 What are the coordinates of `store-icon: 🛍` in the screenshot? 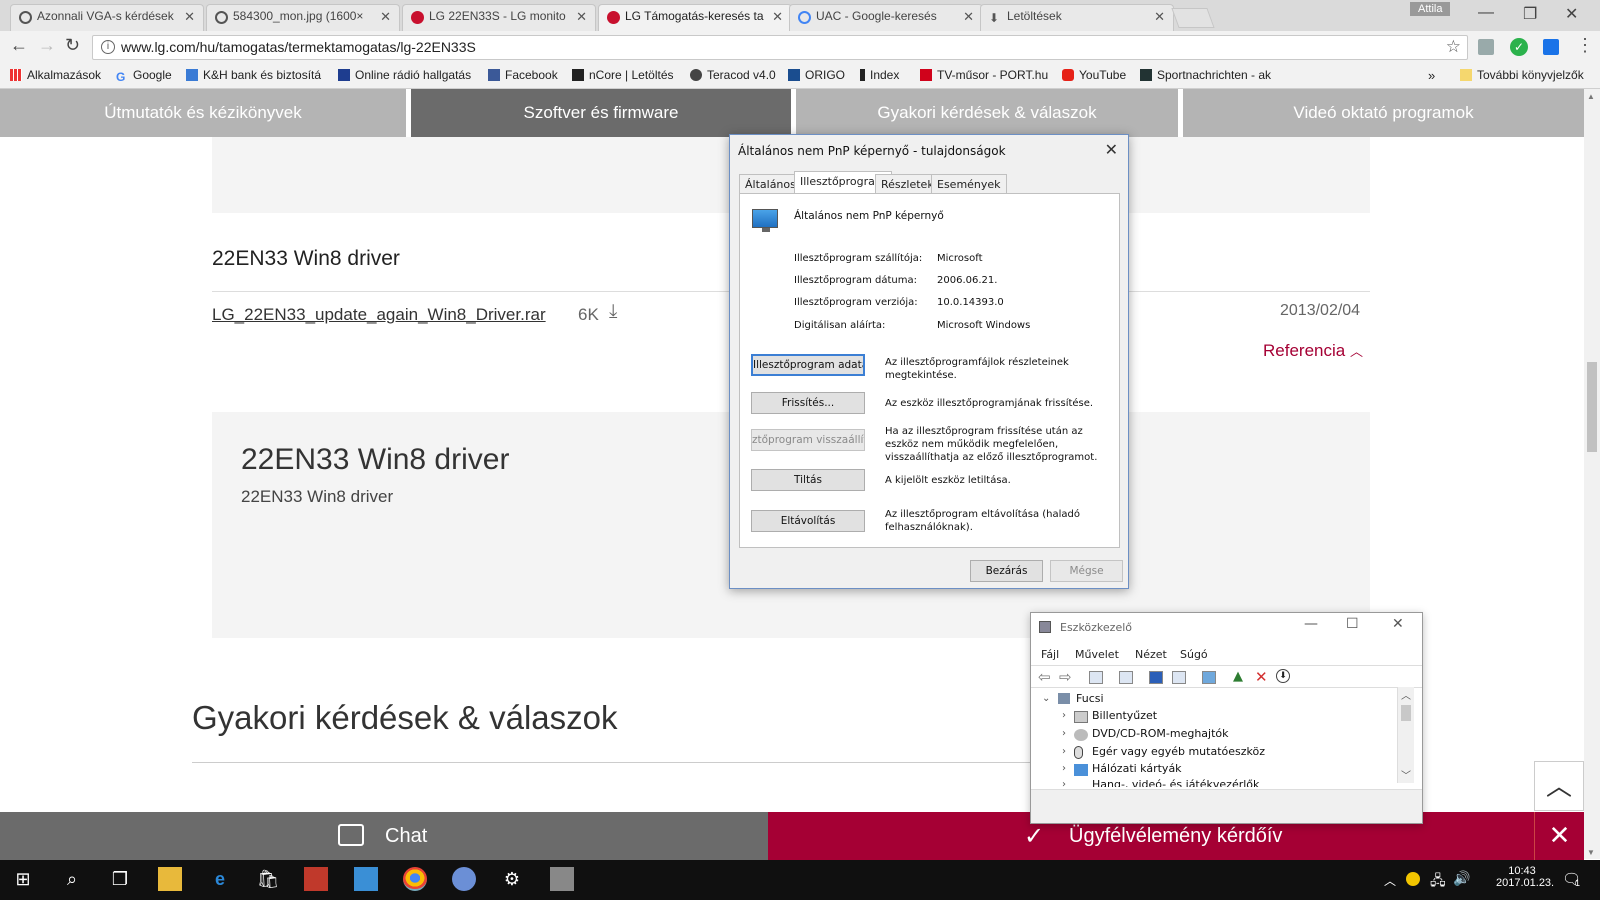 It's located at (268, 879).